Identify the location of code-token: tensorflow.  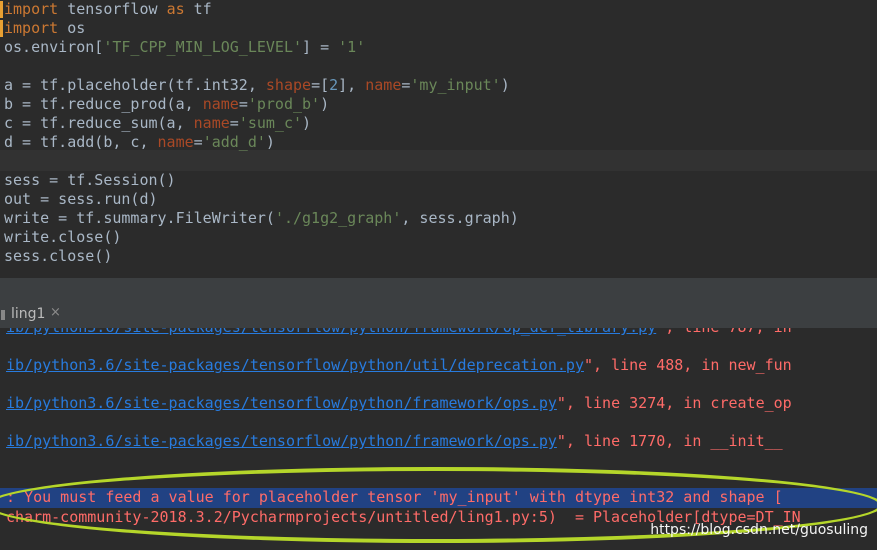
(112, 9).